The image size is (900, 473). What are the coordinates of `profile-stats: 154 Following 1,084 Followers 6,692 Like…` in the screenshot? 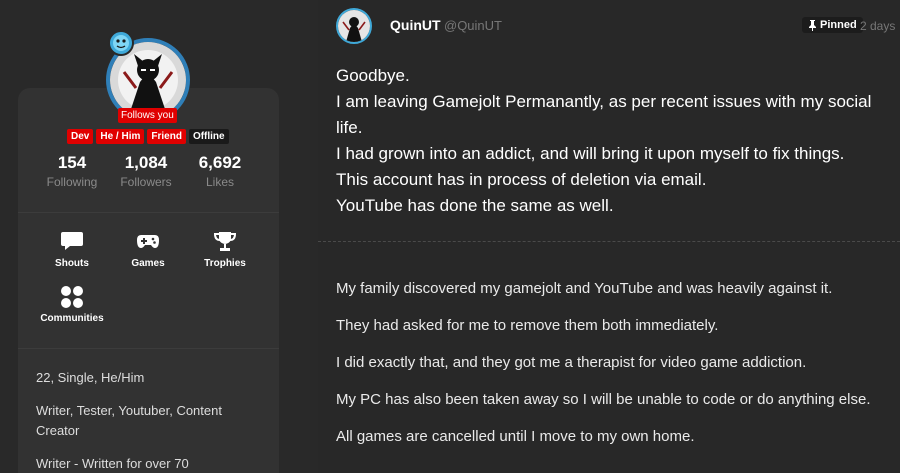 It's located at (146, 171).